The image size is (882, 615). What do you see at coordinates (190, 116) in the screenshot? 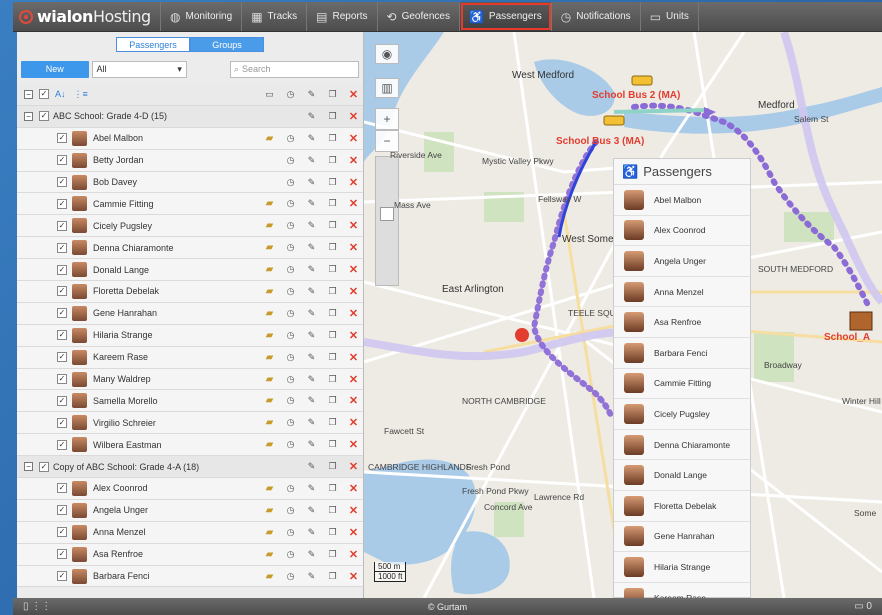
I see `group-row: − ✓ ABC School: Grade 4-D (15) ✎ ❐ ✕` at bounding box center [190, 116].